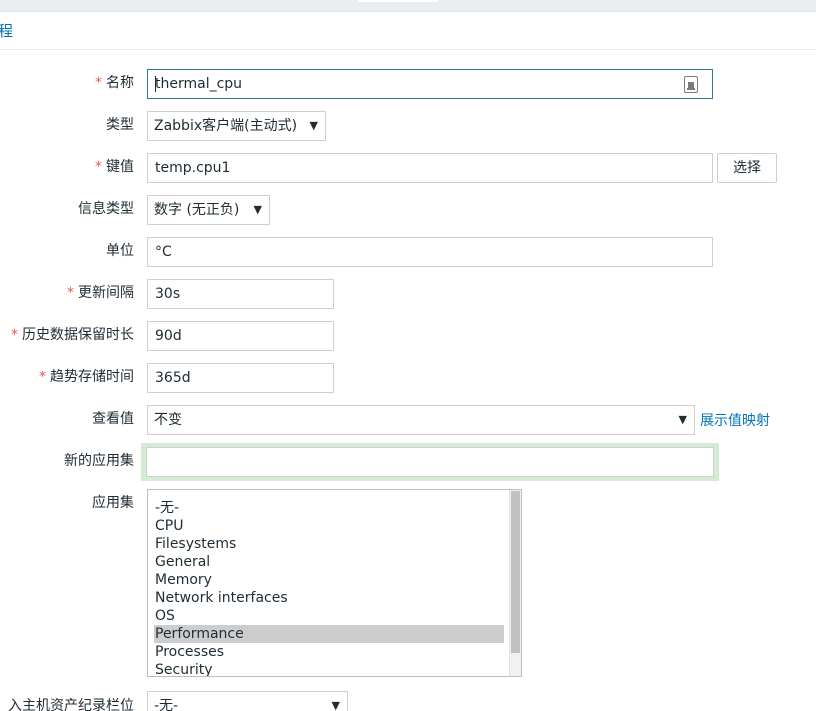 The height and width of the screenshot is (711, 816). I want to click on application-option: Filesystems, so click(329, 544).